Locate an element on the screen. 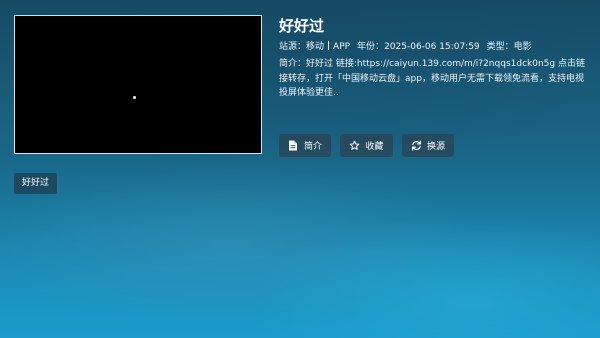 Image resolution: width=600 pixels, height=338 pixels. type-label: 类型： is located at coordinates (500, 47).